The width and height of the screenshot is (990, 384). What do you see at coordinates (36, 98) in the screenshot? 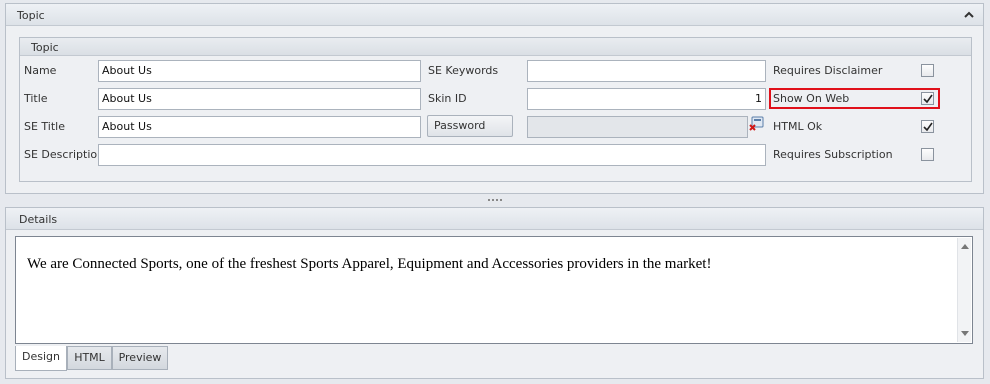
I see `title-label: Title` at bounding box center [36, 98].